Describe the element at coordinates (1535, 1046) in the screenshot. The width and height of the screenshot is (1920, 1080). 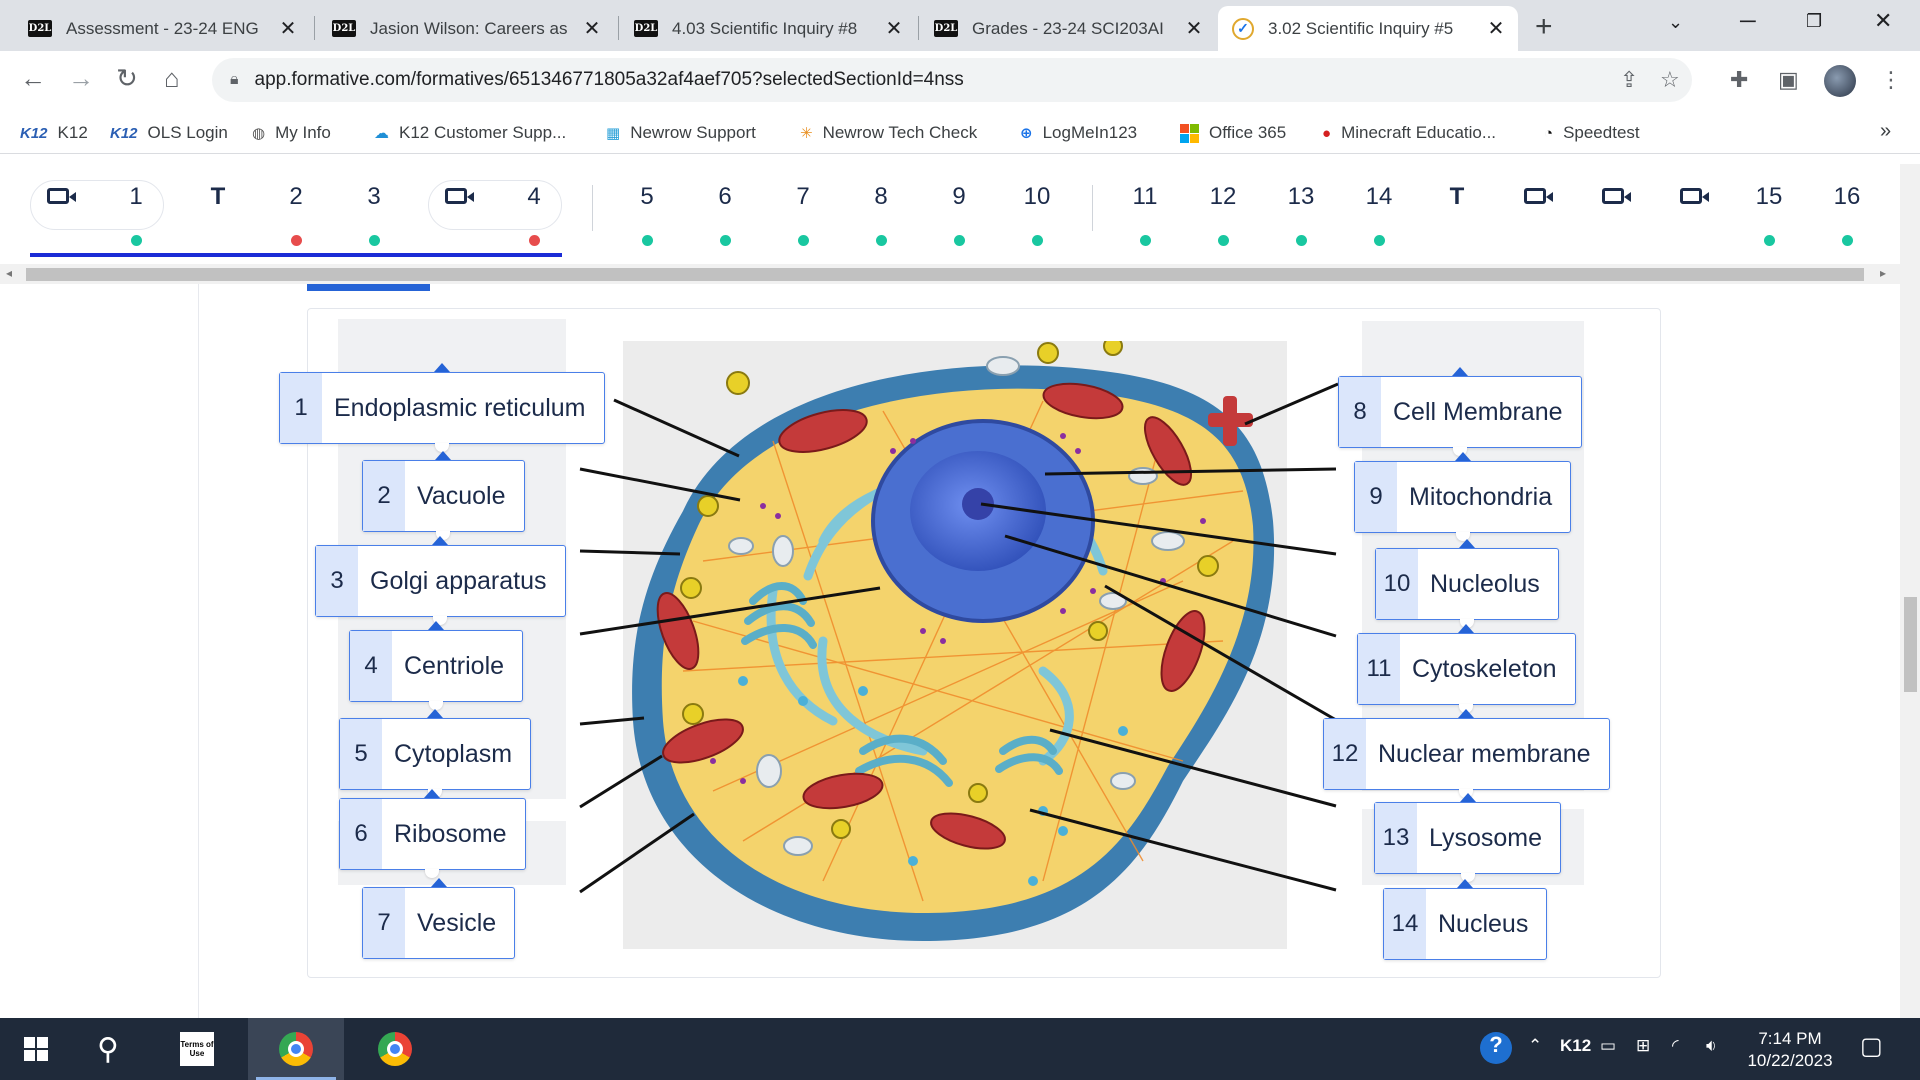
I see `show-hidden-icons-chevron: ⌃` at that location.